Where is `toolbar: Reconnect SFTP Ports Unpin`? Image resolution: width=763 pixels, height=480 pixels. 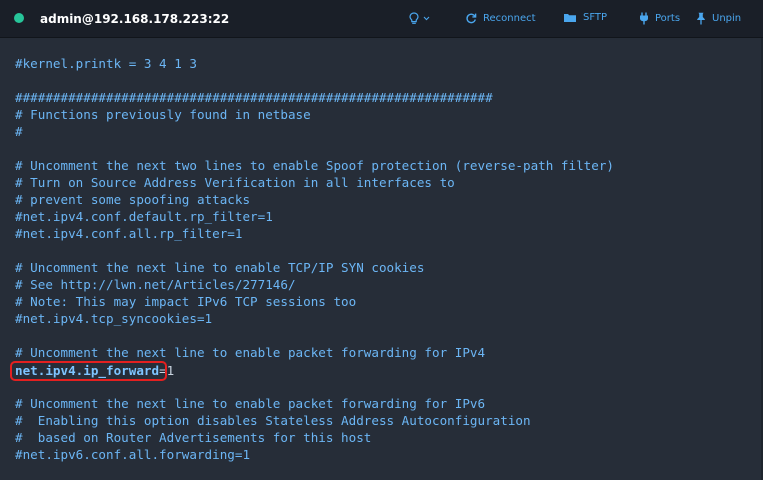
toolbar: Reconnect SFTP Ports Unpin is located at coordinates (381, 19).